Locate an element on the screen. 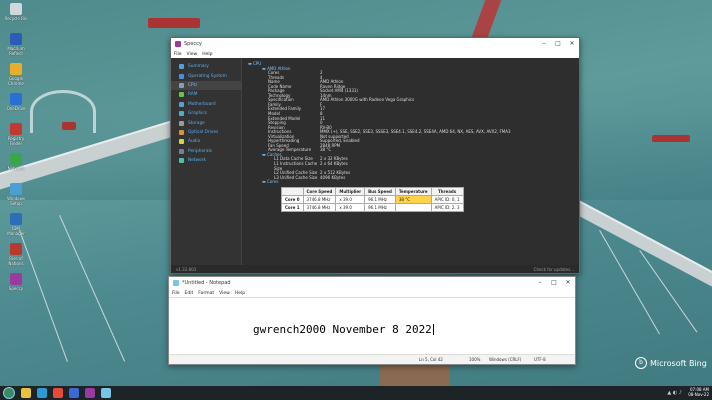 Image resolution: width=712 pixels, height=400 pixels. sidebar-item-summary: Summary is located at coordinates (206, 66).